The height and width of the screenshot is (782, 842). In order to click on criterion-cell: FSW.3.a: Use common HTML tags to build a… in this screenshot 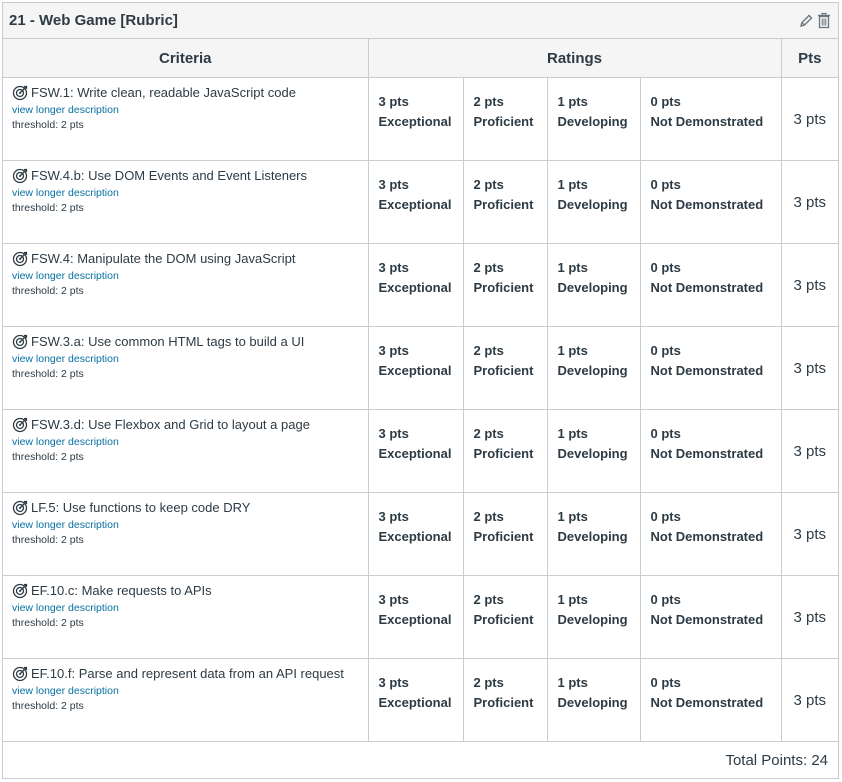, I will do `click(186, 368)`.